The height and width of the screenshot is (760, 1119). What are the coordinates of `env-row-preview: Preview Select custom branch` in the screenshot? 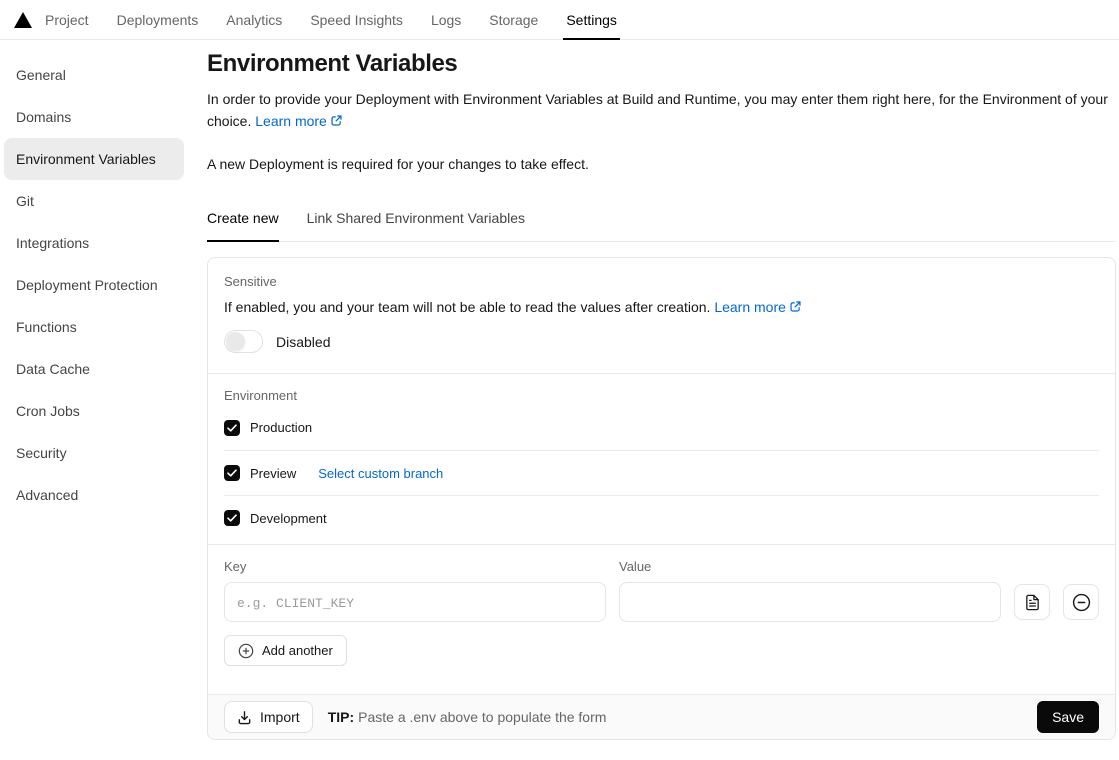 It's located at (661, 472).